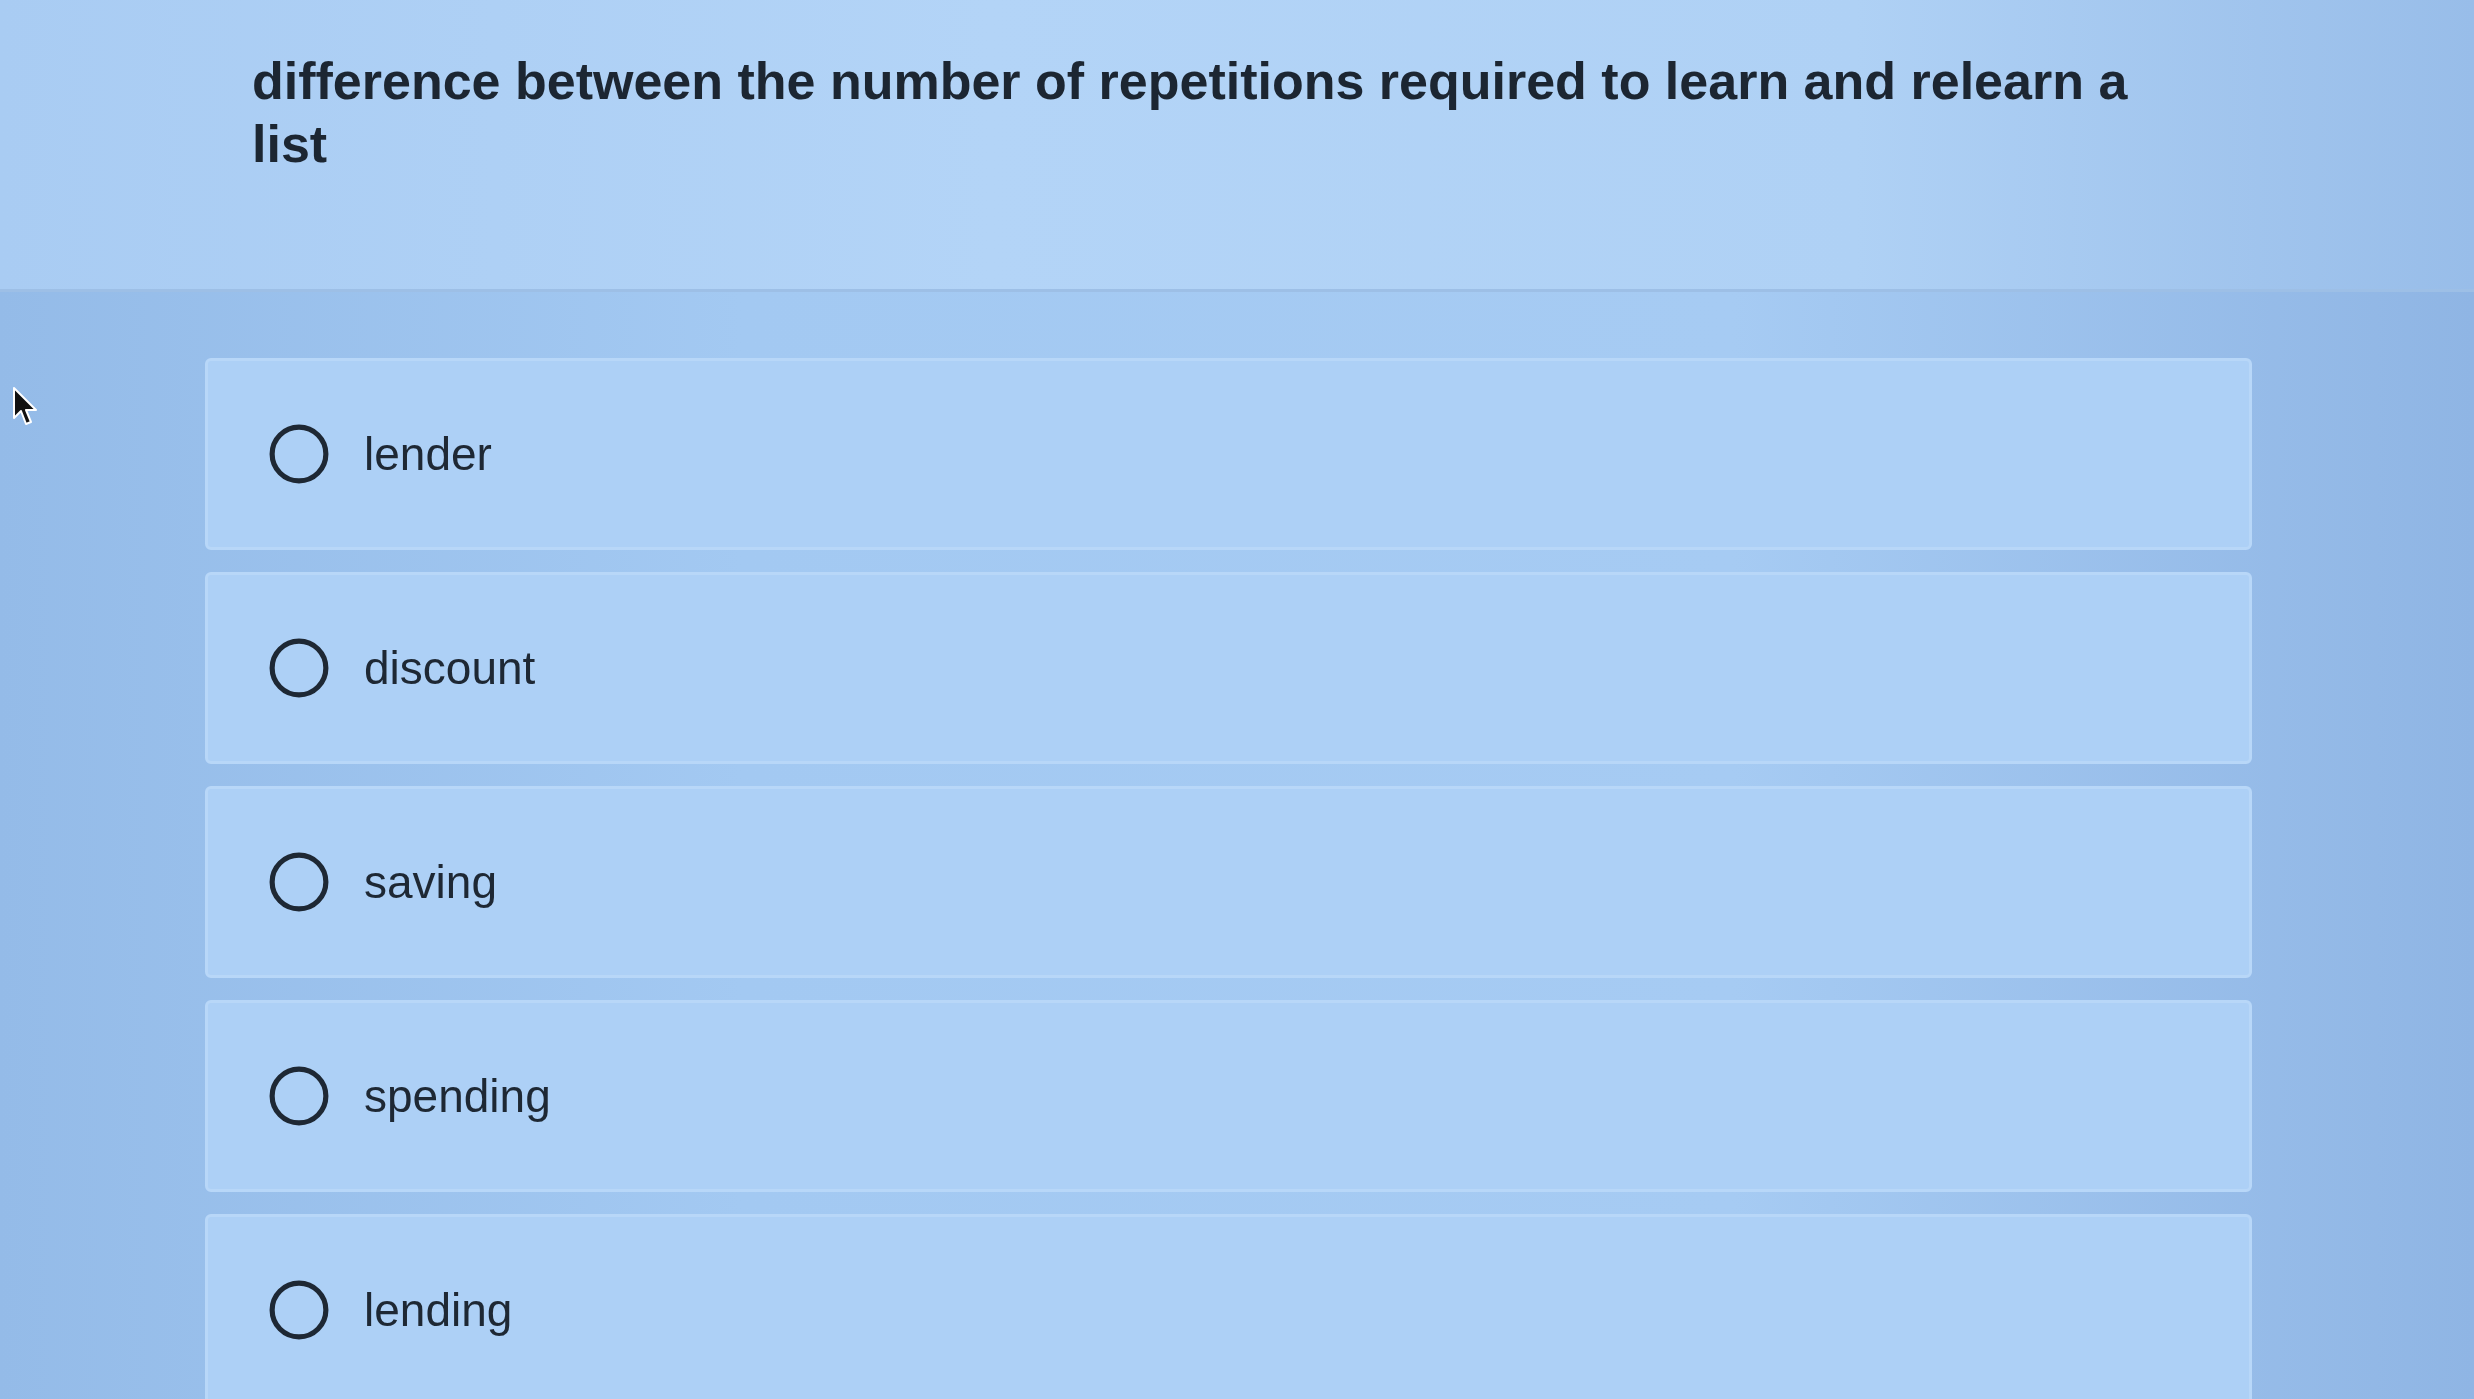 This screenshot has height=1399, width=2474. What do you see at coordinates (430, 882) in the screenshot?
I see `option-label: saving` at bounding box center [430, 882].